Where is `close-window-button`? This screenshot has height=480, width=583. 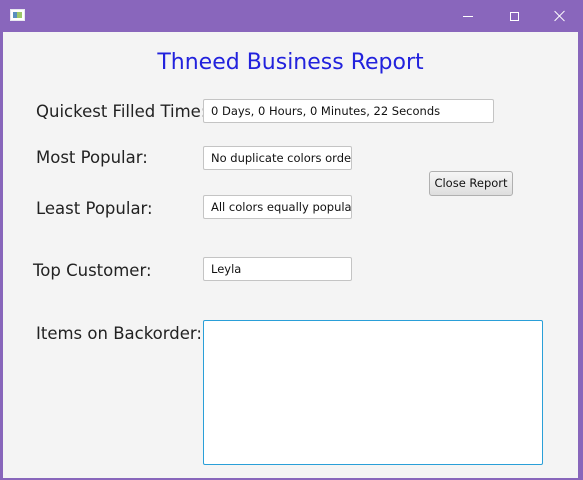 close-window-button is located at coordinates (560, 16).